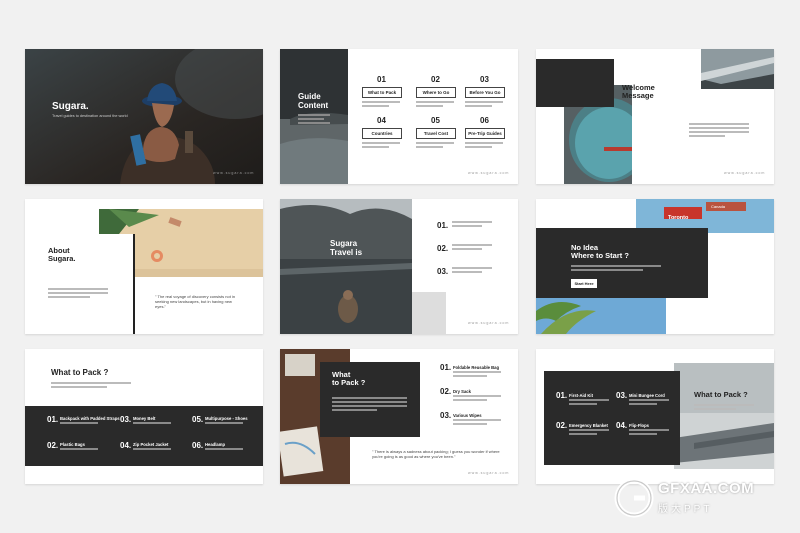 Image resolution: width=800 pixels, height=533 pixels. What do you see at coordinates (435, 120) in the screenshot?
I see `guide-num-05: 05` at bounding box center [435, 120].